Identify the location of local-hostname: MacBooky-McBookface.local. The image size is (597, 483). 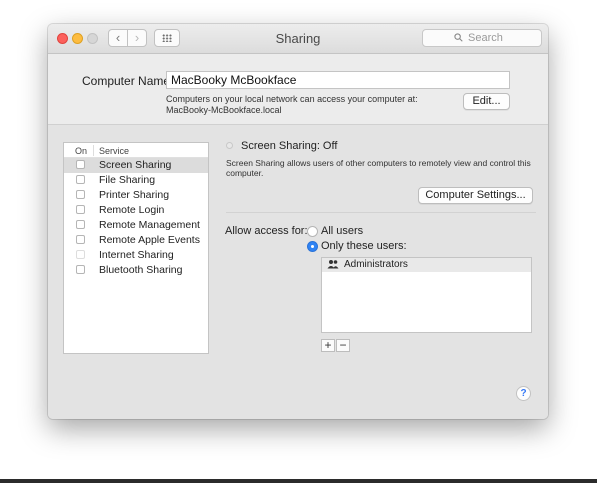
(224, 110).